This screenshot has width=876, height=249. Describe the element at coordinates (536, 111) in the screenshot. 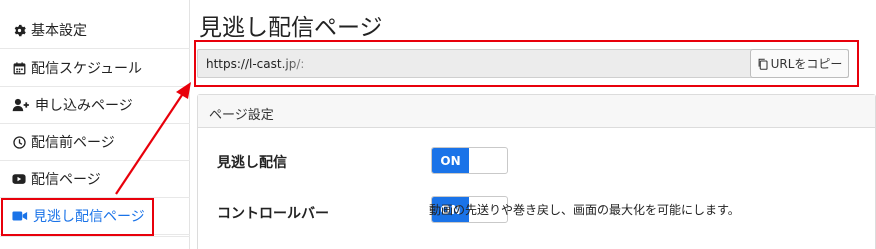

I see `card-header: ページ設定` at that location.